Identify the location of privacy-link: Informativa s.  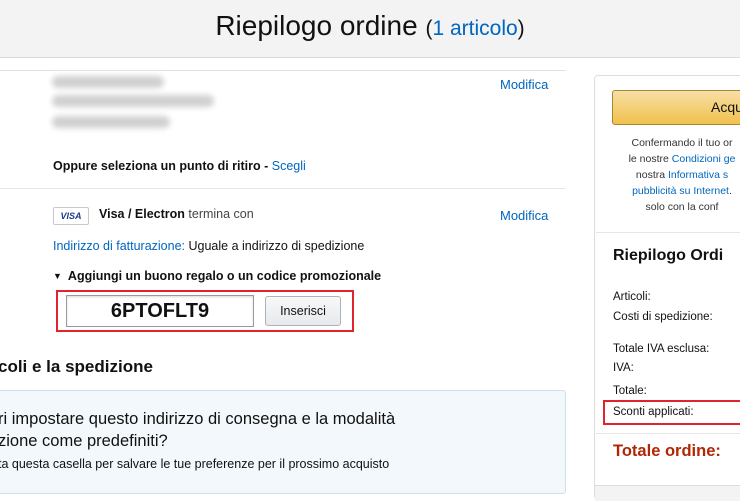
(698, 175).